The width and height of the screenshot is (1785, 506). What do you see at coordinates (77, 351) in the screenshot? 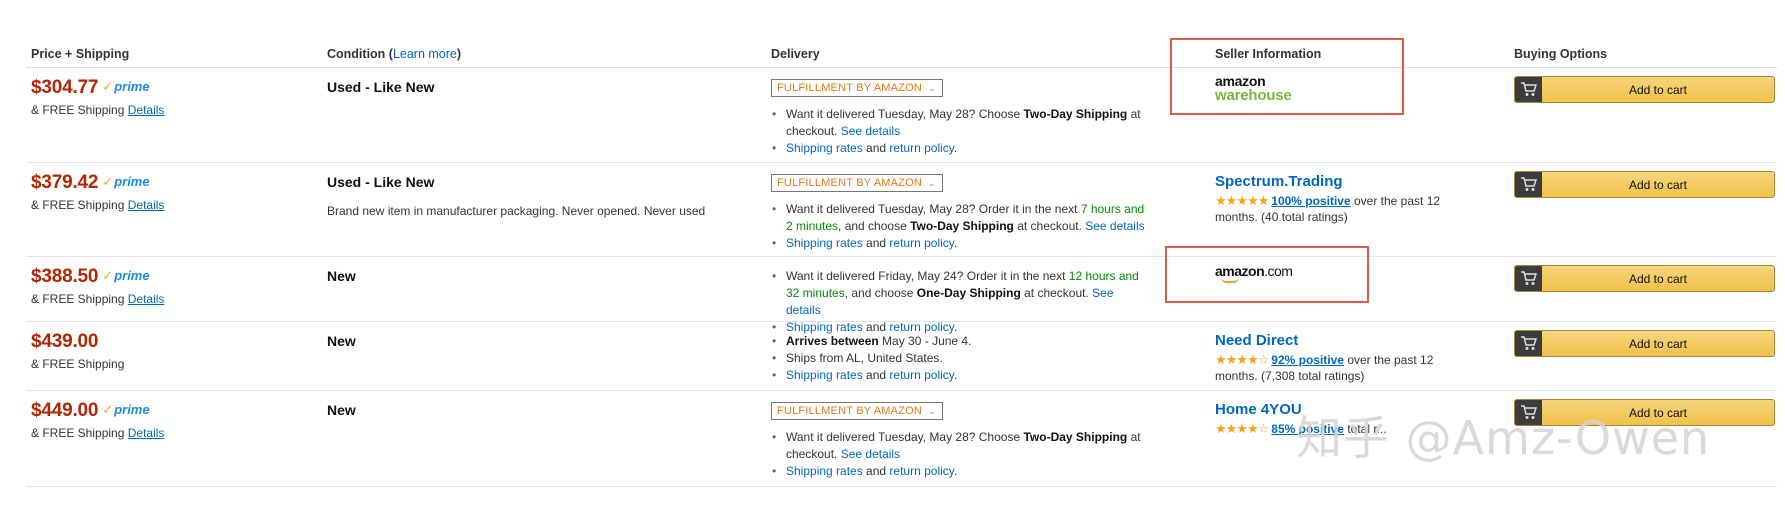
I see `price-cell: $439.00 & FREE Shipping` at bounding box center [77, 351].